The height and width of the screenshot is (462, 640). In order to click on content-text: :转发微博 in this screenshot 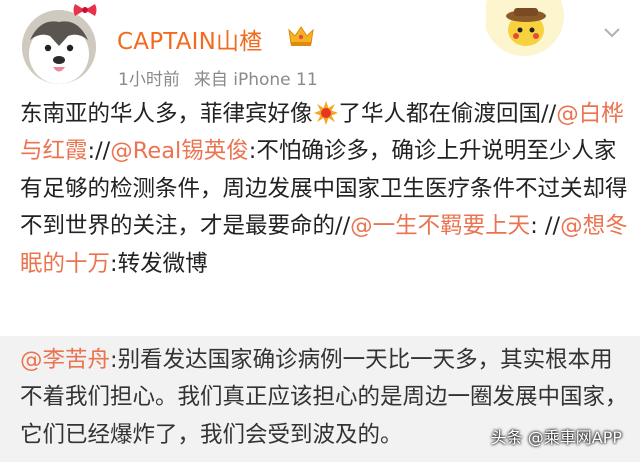, I will do `click(159, 263)`.